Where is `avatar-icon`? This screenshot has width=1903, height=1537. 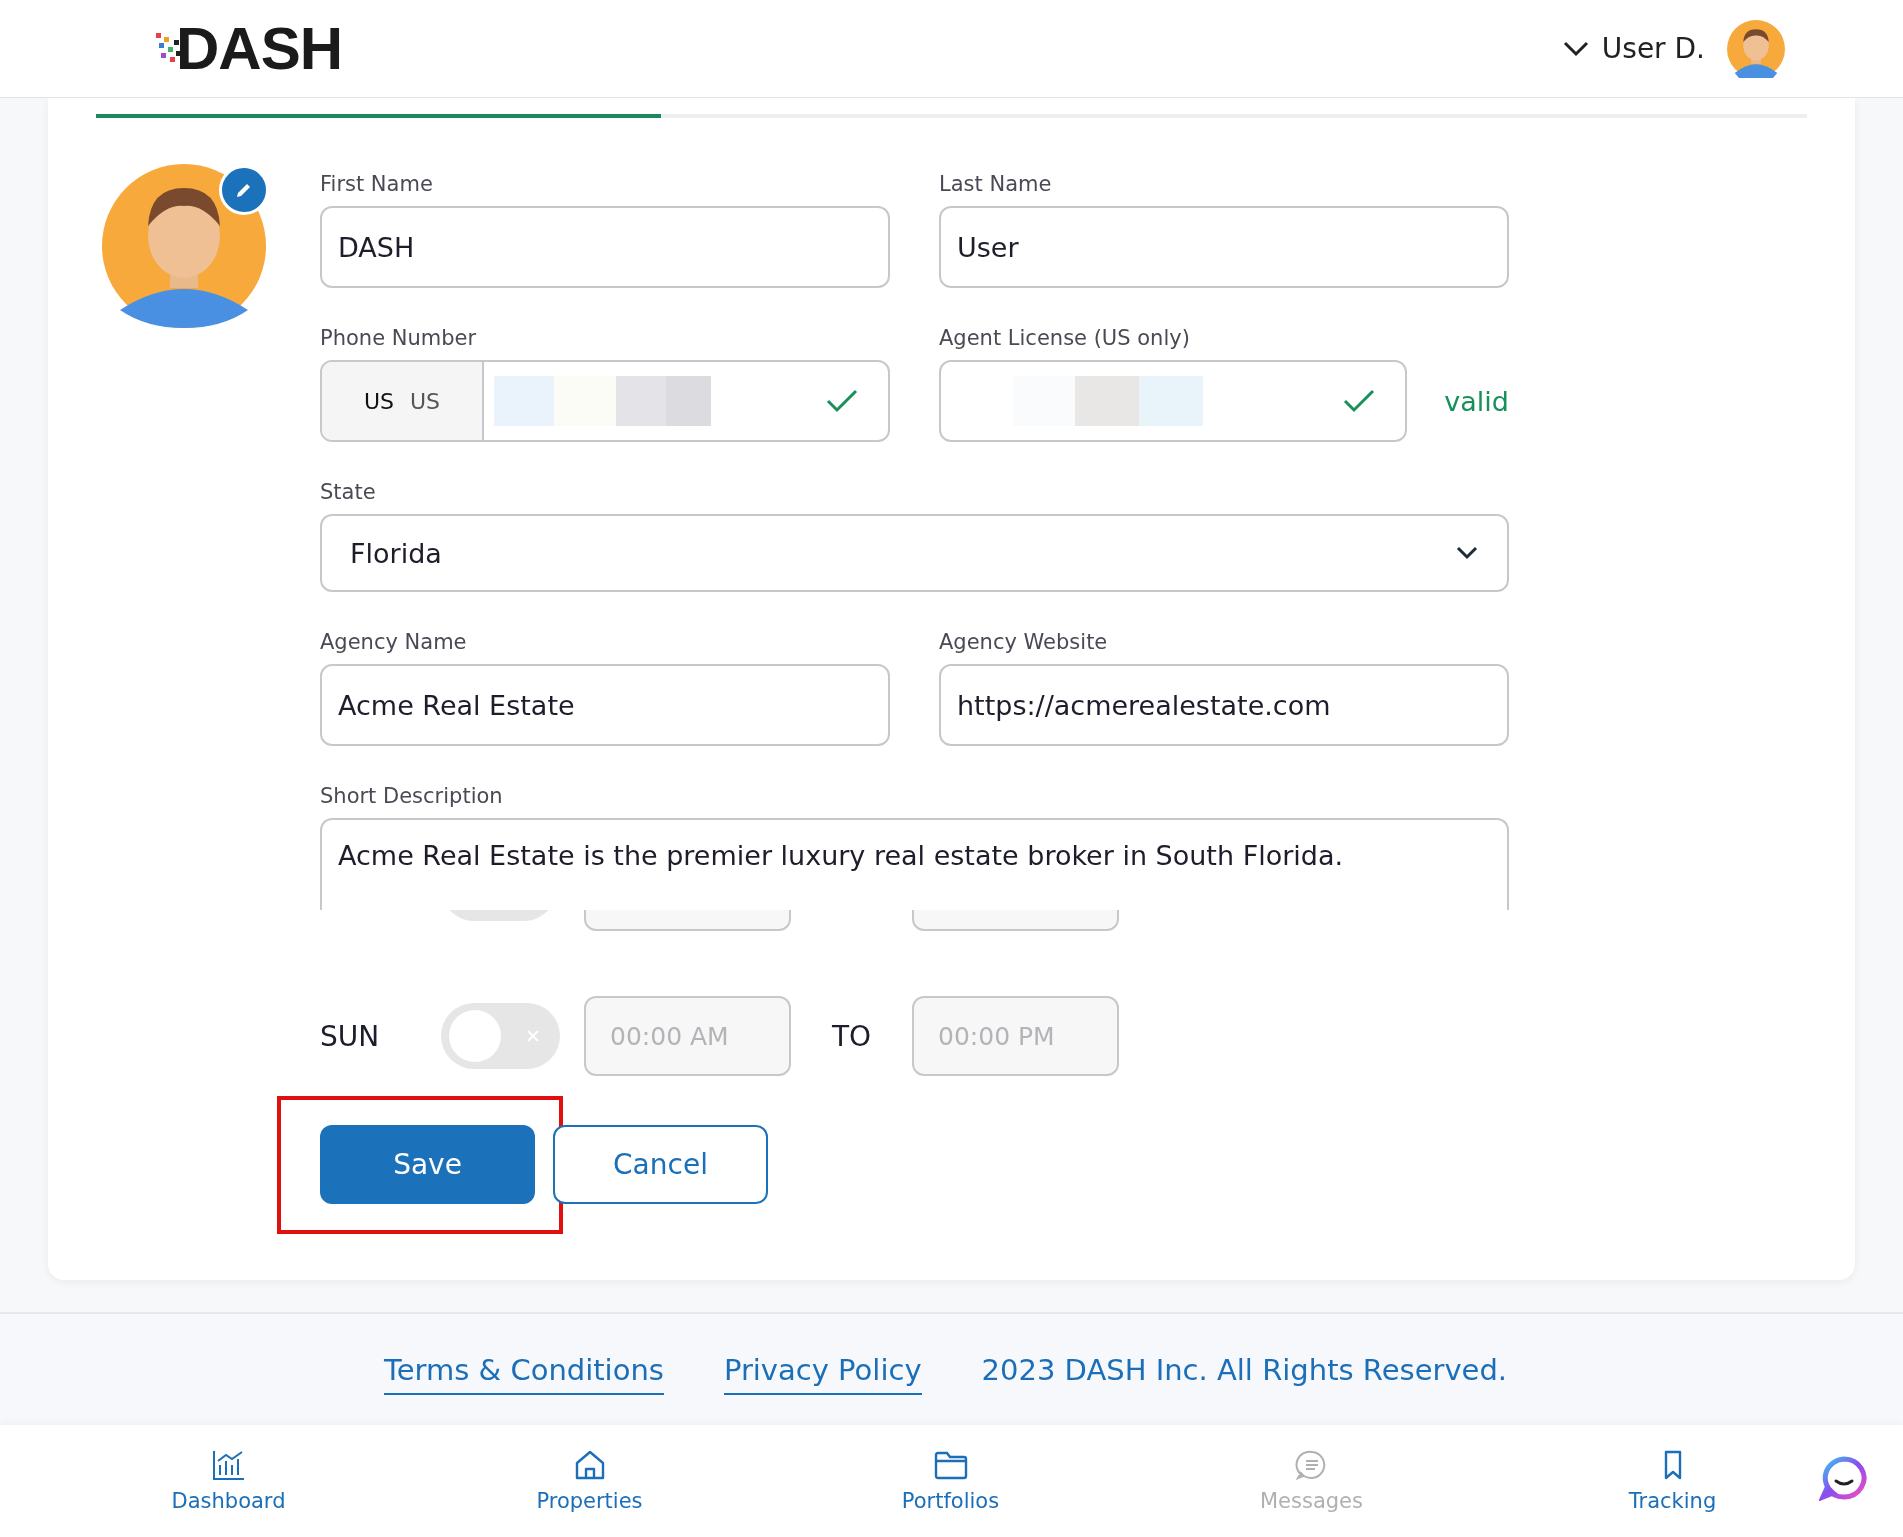 avatar-icon is located at coordinates (1756, 48).